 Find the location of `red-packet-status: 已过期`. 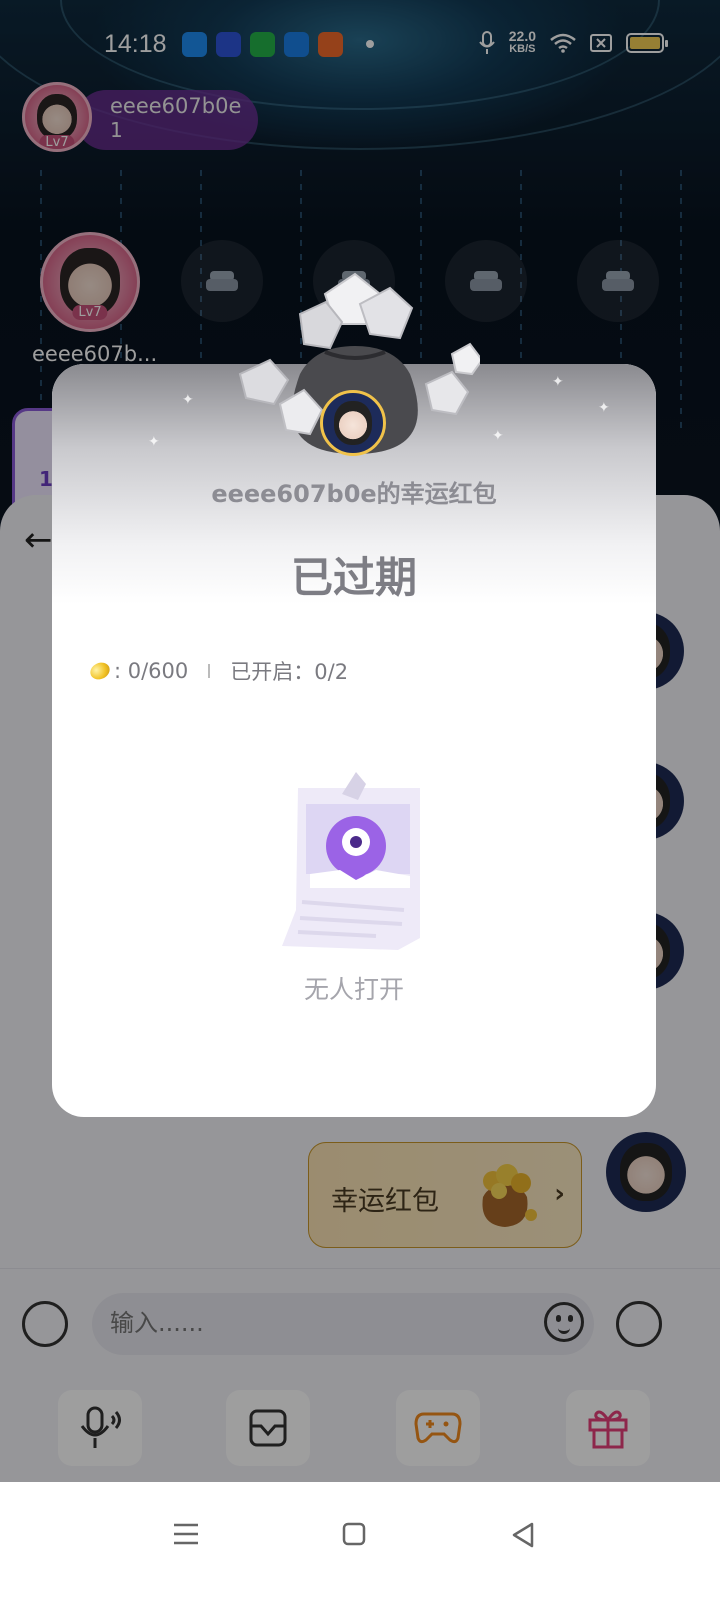

red-packet-status: 已过期 is located at coordinates (353, 577).